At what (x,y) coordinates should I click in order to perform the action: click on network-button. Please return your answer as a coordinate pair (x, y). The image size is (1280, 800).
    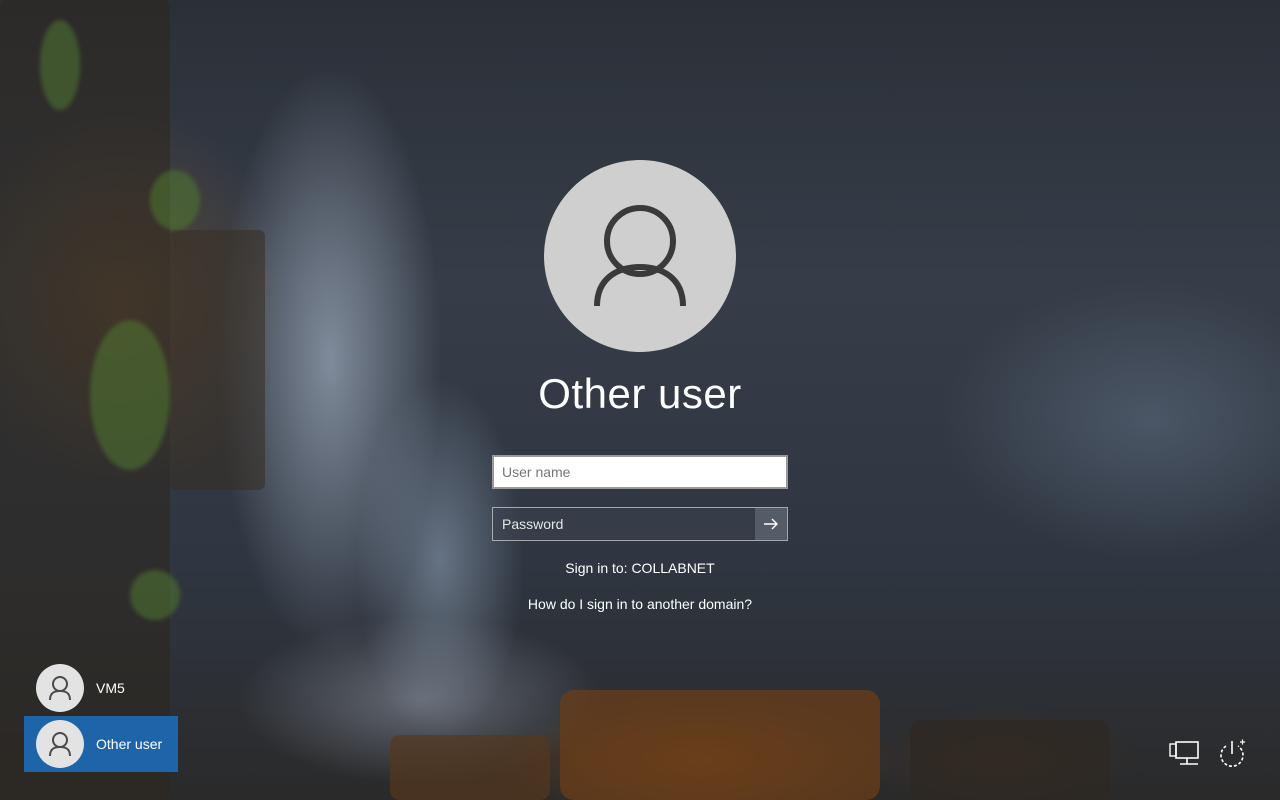
    Looking at the image, I should click on (1184, 754).